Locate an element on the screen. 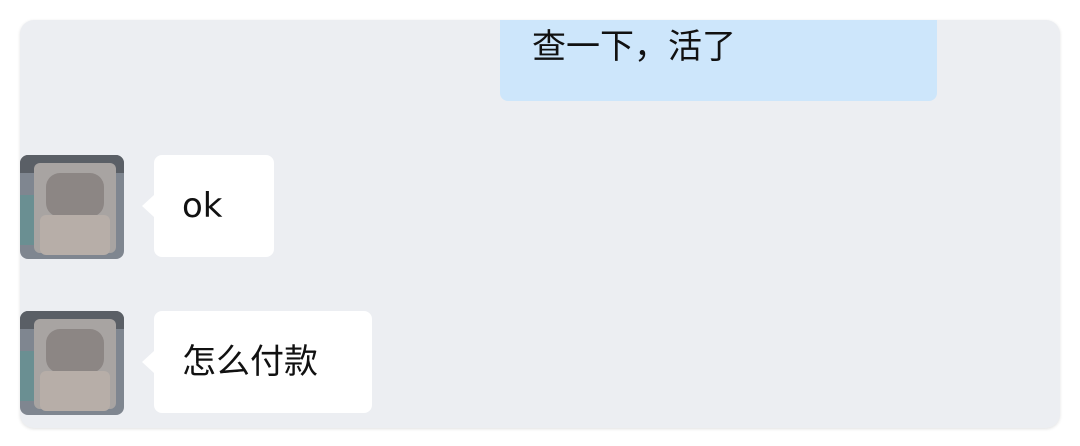 The width and height of the screenshot is (1080, 446). incoming-message-bubble: ok is located at coordinates (208, 206).